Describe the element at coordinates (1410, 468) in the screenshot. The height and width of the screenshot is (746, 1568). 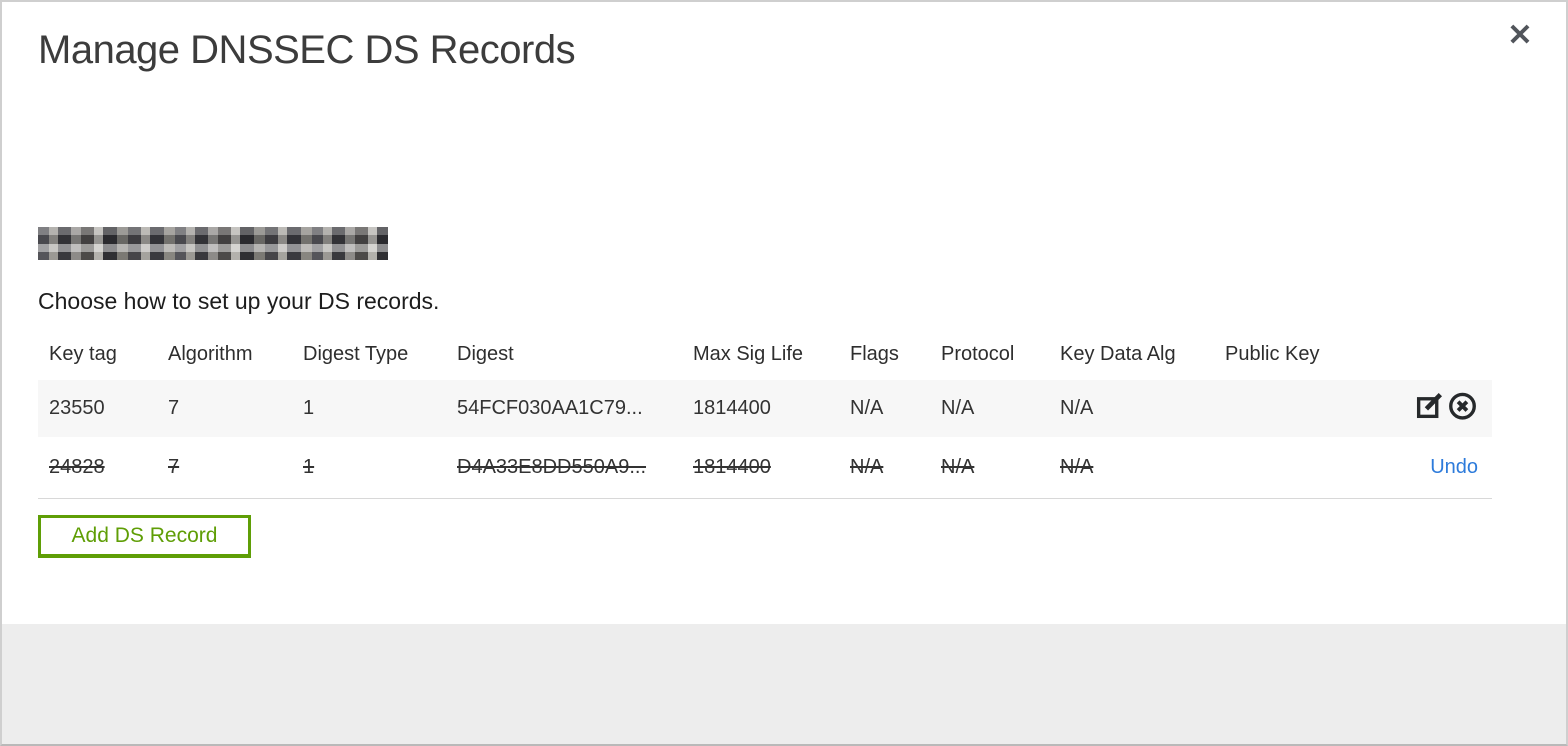
I see `row-actions: Undo` at that location.